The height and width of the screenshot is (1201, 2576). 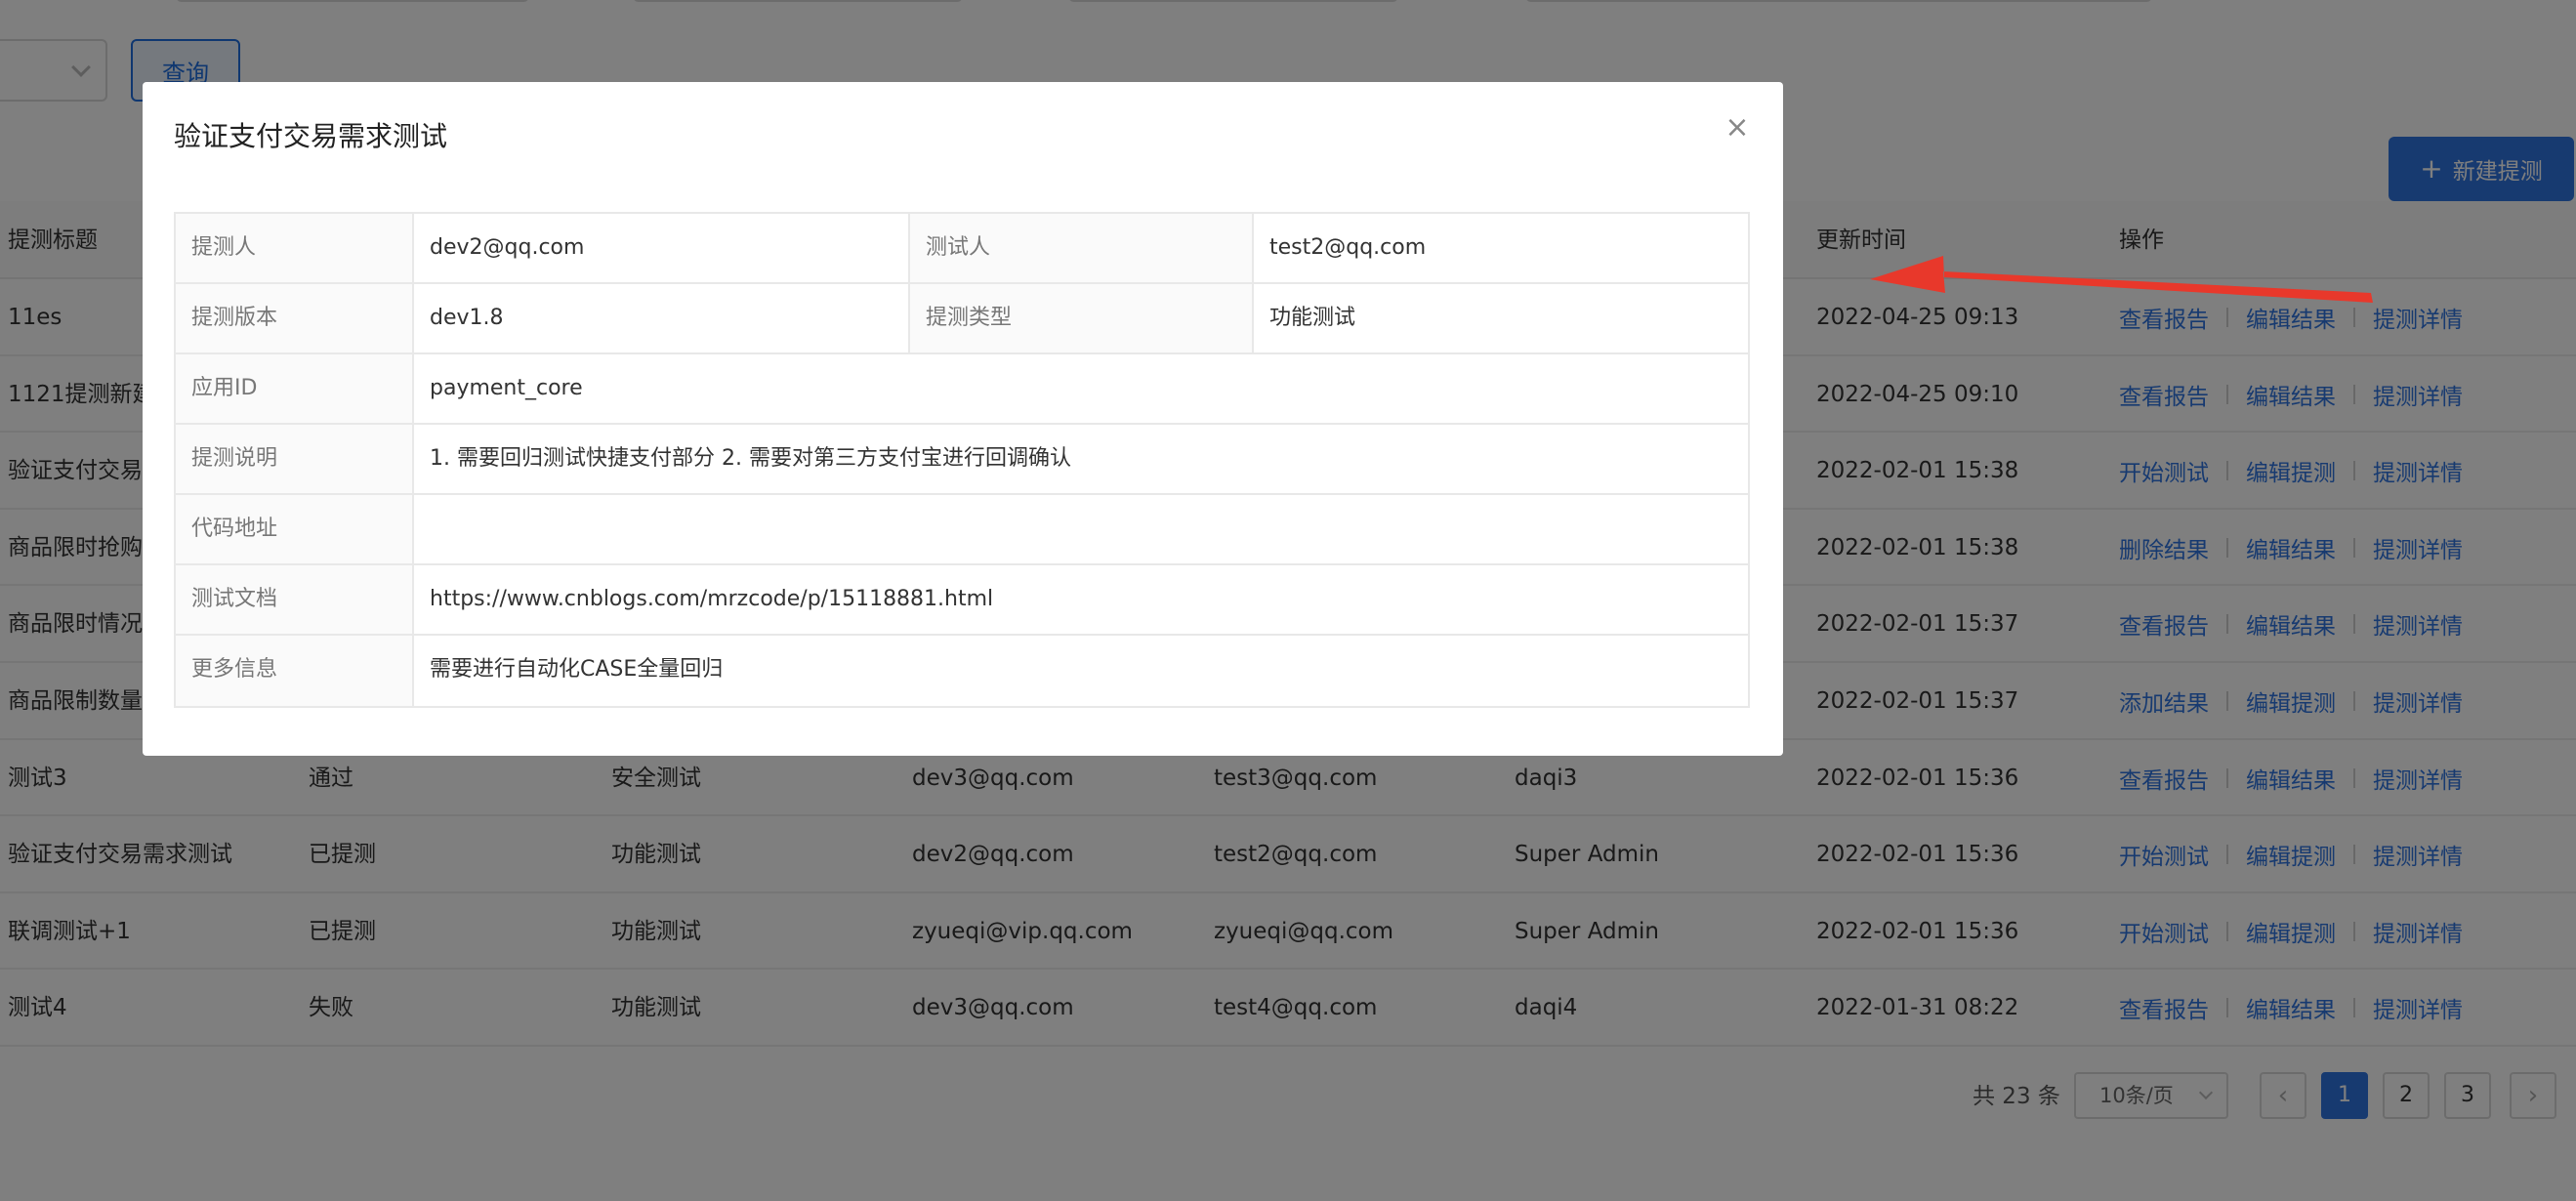 I want to click on close-icon: ×, so click(x=1738, y=128).